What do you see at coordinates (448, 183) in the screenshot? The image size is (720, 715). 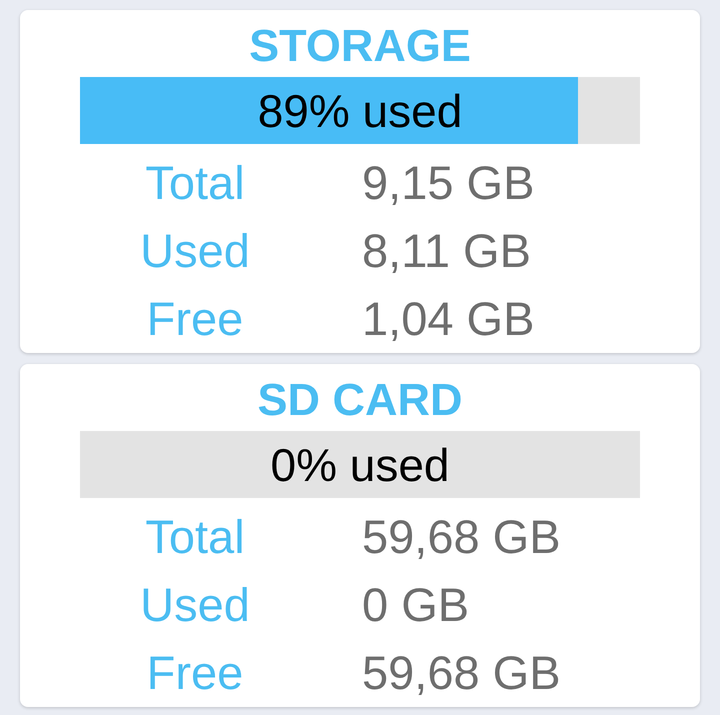 I see `stat-value: 9,15 GB` at bounding box center [448, 183].